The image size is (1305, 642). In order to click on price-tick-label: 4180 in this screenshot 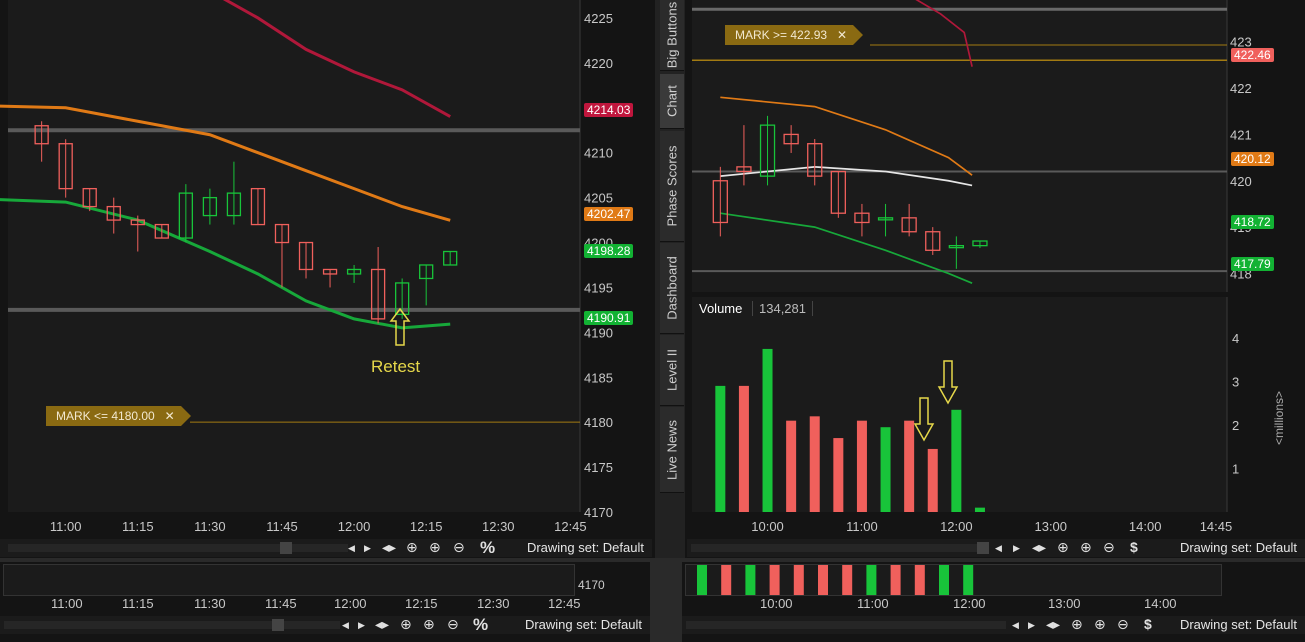, I will do `click(598, 422)`.